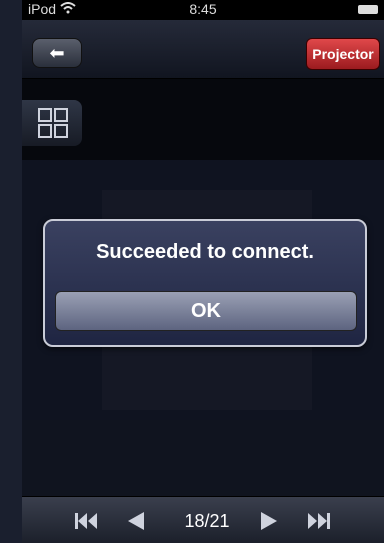 This screenshot has height=543, width=384. Describe the element at coordinates (207, 521) in the screenshot. I see `page-indicator: 18/21` at that location.